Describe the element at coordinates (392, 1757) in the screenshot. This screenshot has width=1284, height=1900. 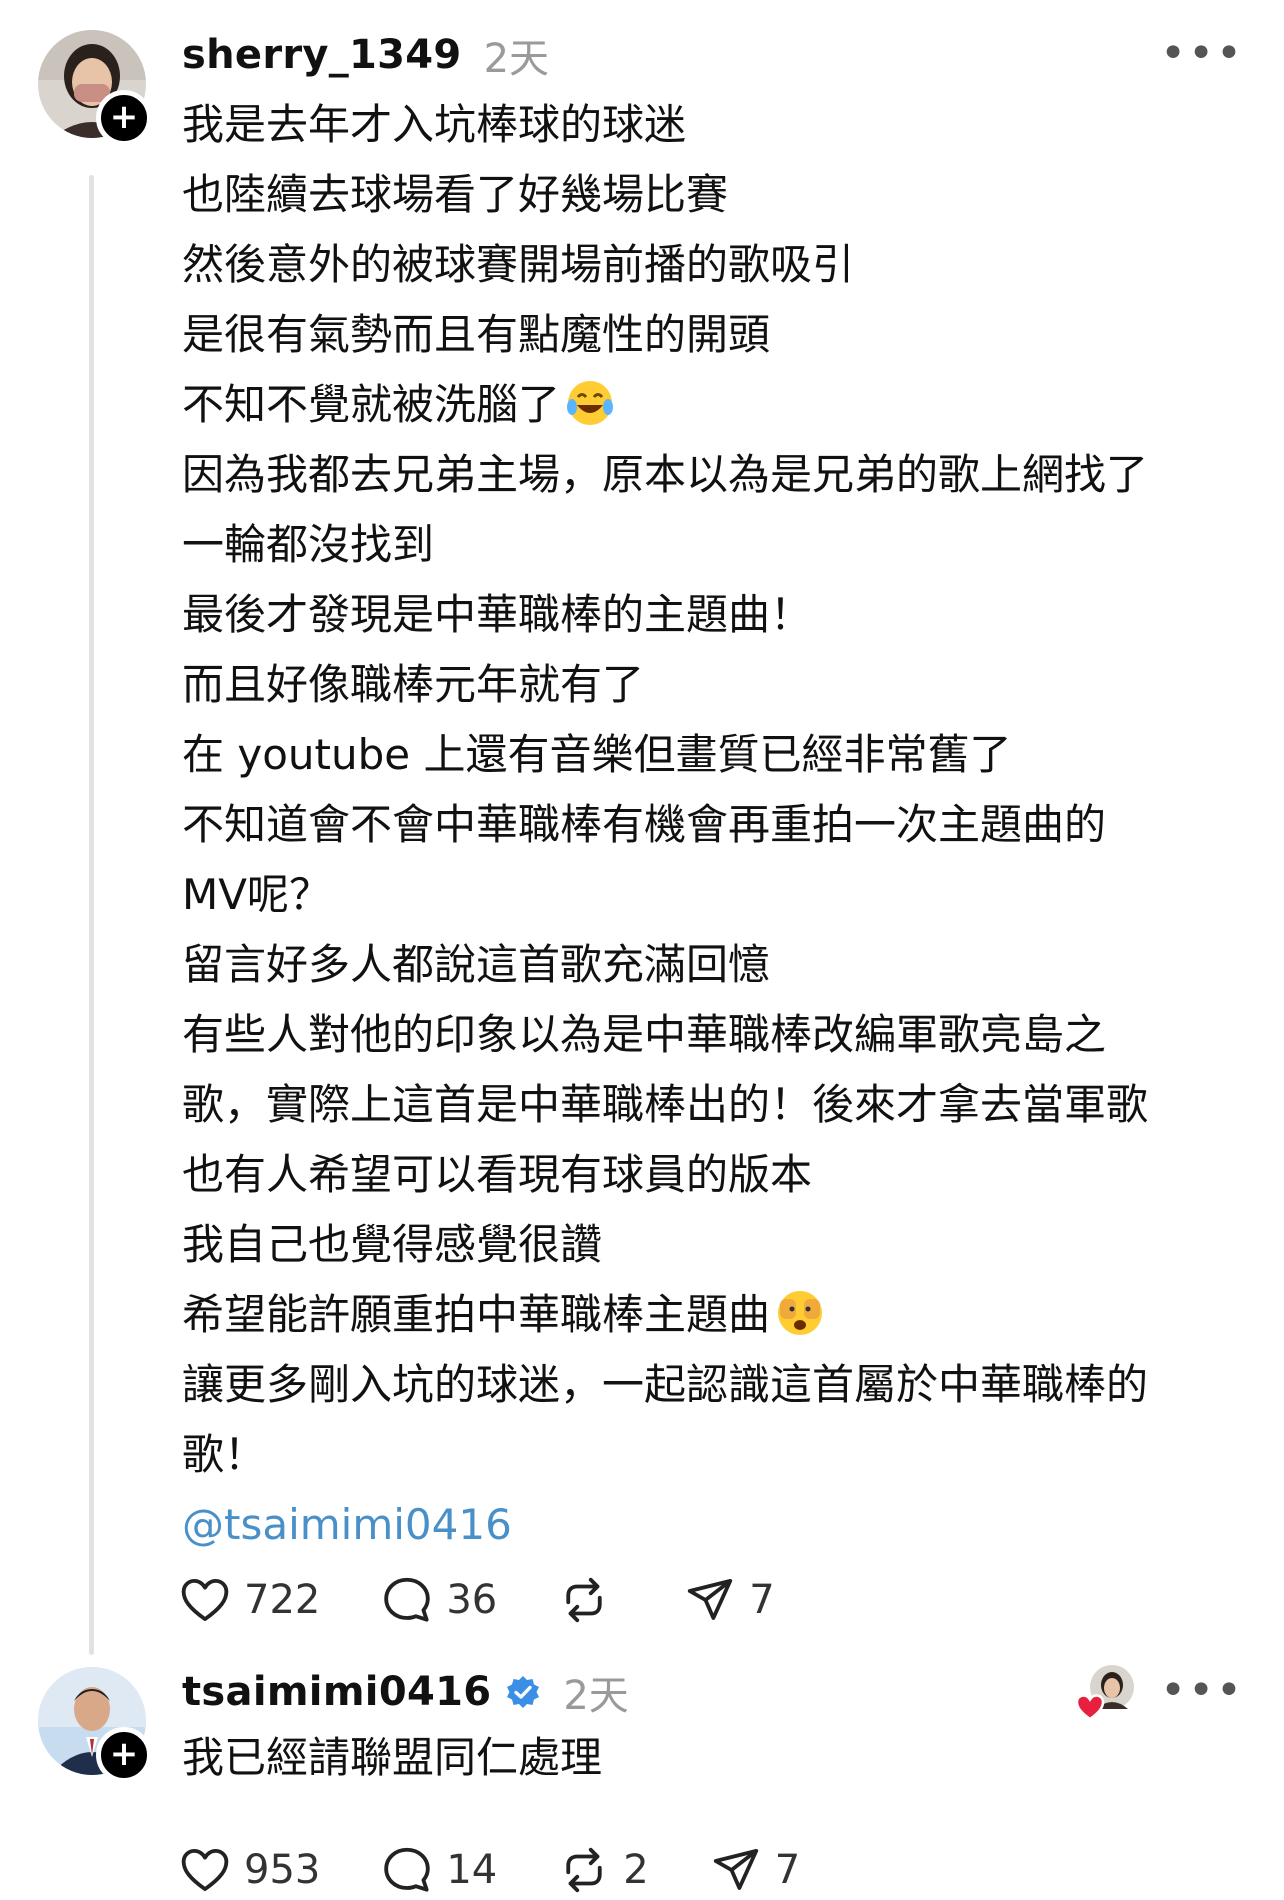
I see `body-line: 我已經請聯盟同仁處理` at that location.